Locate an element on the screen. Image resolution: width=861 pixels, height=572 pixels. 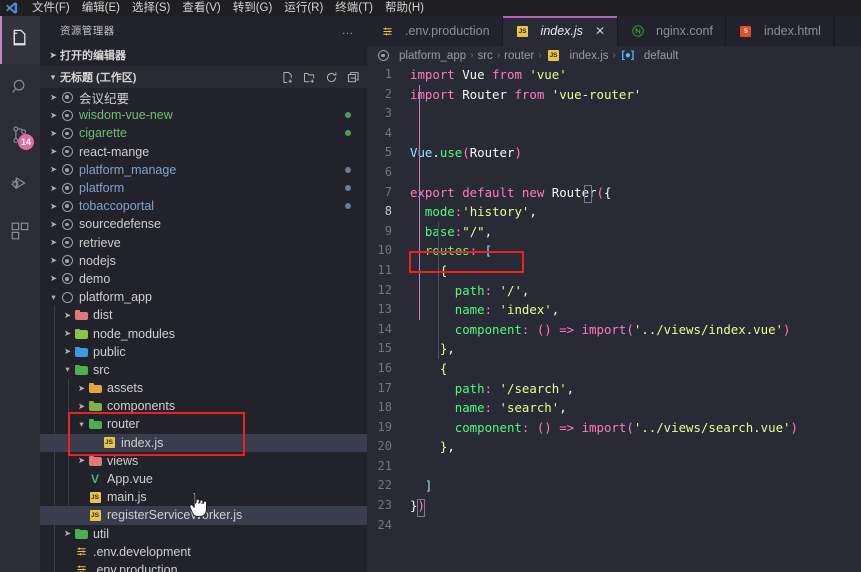
close-icon: ✕ is located at coordinates (600, 31).